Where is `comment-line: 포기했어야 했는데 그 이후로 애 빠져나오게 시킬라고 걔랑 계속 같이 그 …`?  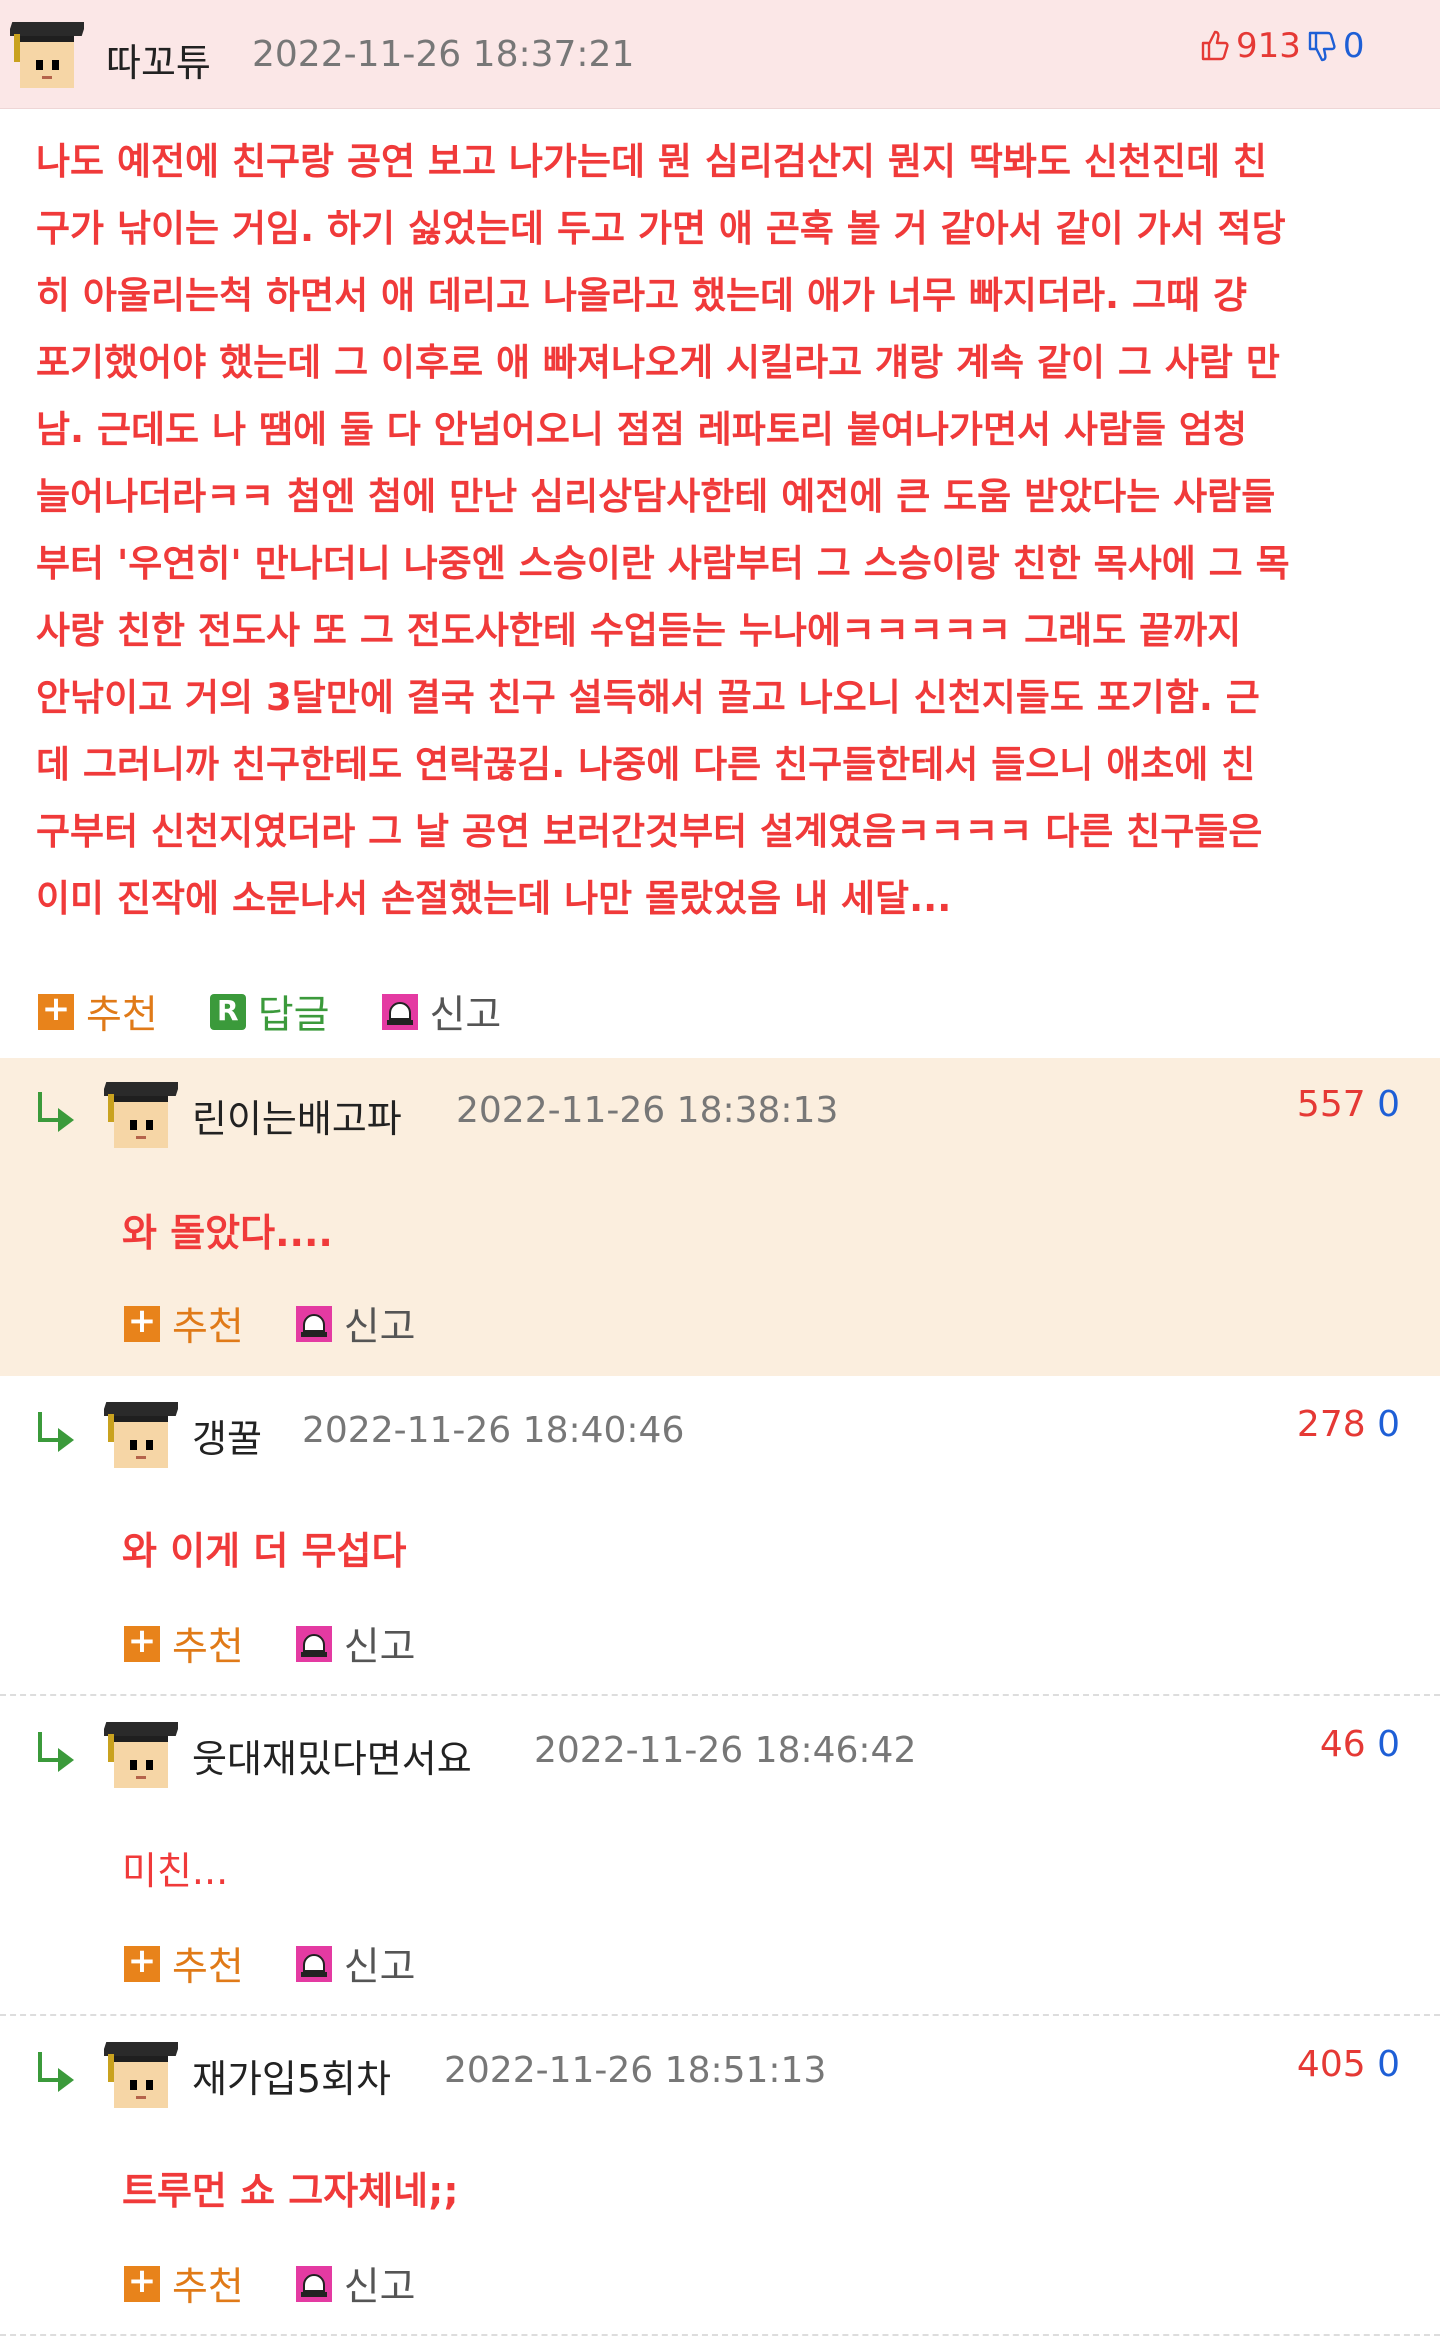
comment-line: 포기했어야 했는데 그 이후로 애 빠져나오게 시킬라고 걔랑 계속 같이 그 … is located at coordinates (658, 362).